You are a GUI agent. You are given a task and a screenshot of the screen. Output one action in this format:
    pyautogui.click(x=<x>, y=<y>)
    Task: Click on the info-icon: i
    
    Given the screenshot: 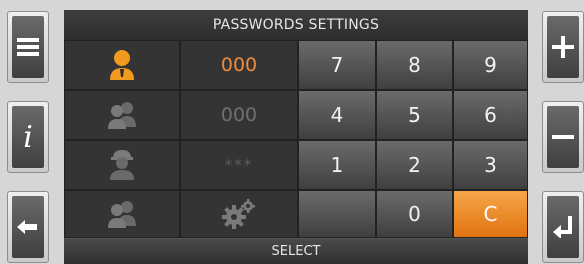 What is the action you would take?
    pyautogui.click(x=28, y=137)
    